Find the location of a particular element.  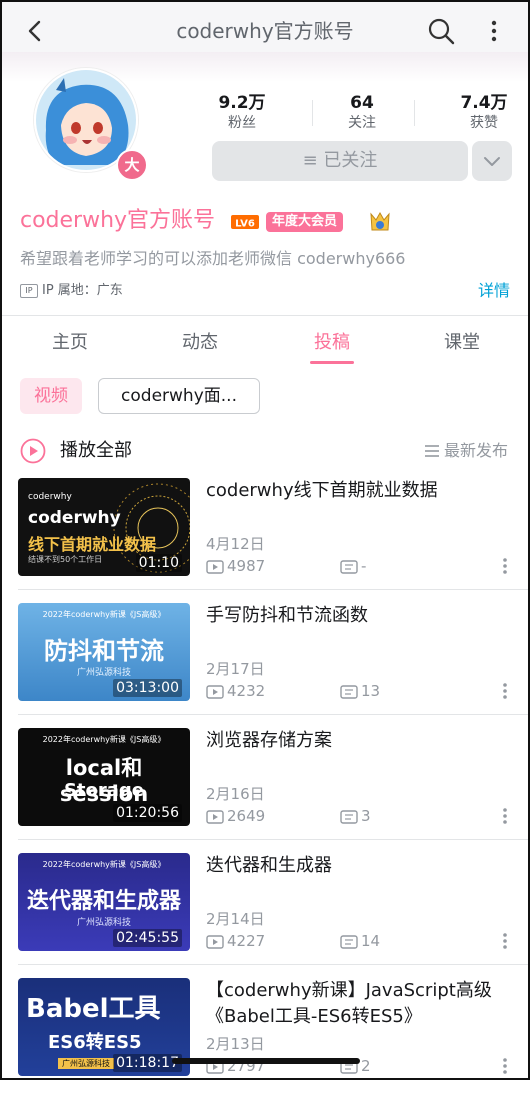

video-danmu: 3 is located at coordinates (355, 816).